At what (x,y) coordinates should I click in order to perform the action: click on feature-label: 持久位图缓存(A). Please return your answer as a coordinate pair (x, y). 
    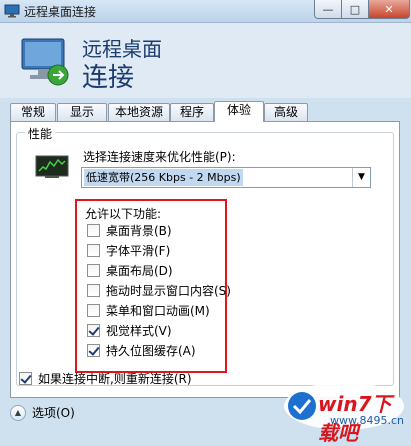
    Looking at the image, I should click on (151, 350).